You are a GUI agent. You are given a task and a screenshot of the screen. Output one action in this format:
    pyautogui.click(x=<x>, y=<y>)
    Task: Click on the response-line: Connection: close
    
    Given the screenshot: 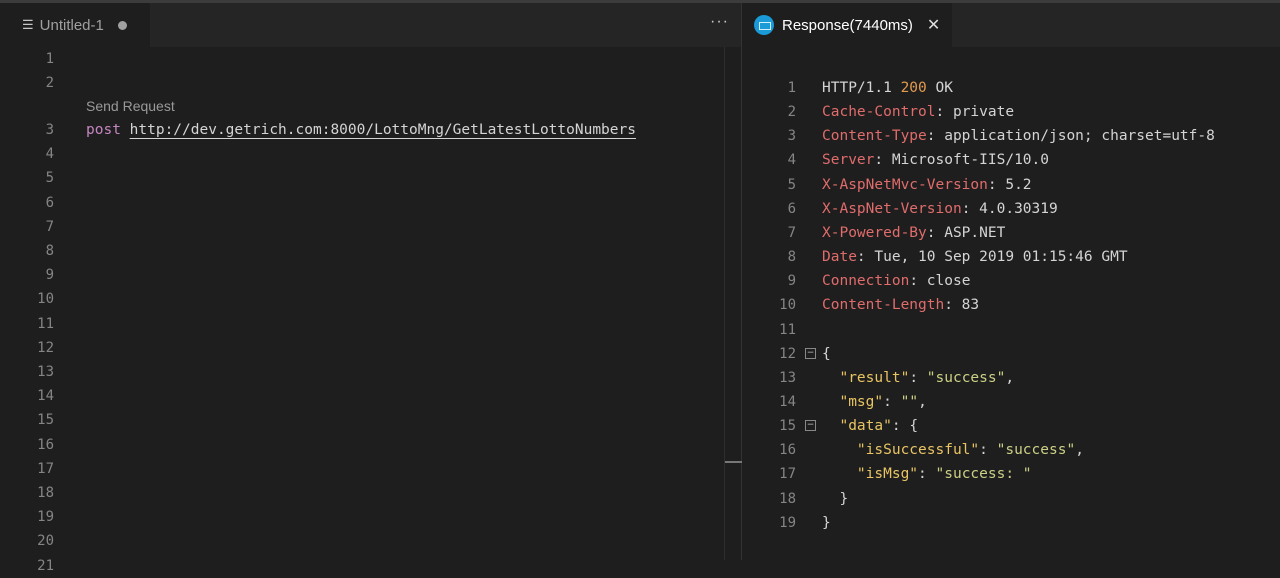 What is the action you would take?
    pyautogui.click(x=896, y=281)
    